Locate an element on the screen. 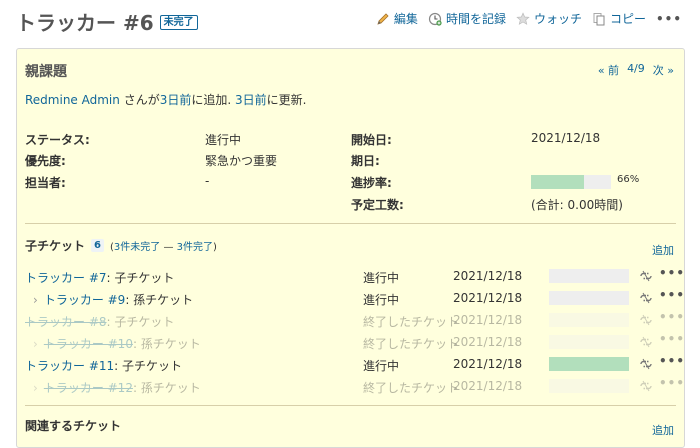 The image size is (700, 448). status-value: 進行中 is located at coordinates (223, 140).